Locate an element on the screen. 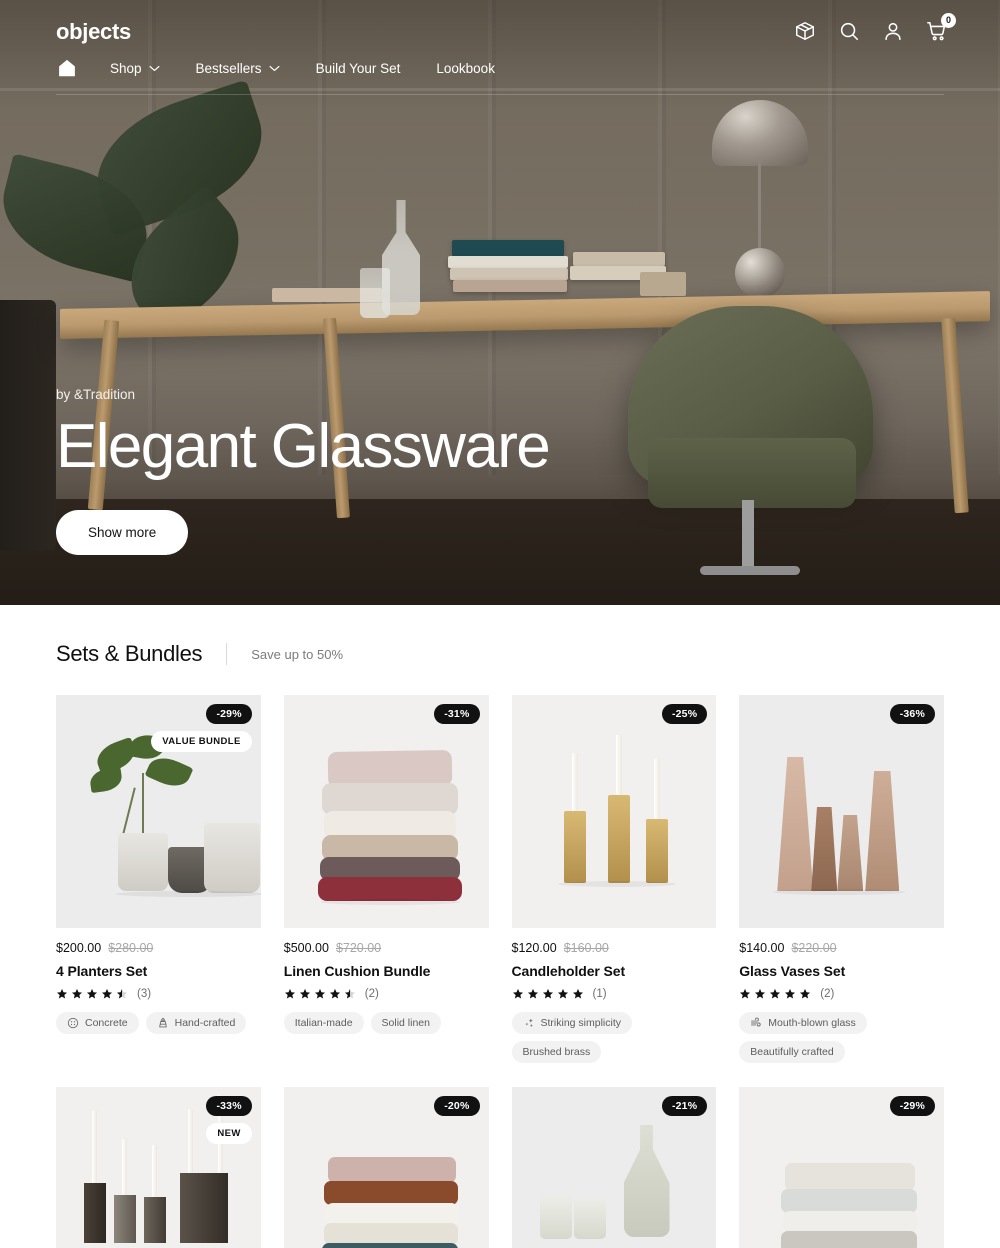 The height and width of the screenshot is (1248, 1000). product-image: -36% is located at coordinates (841, 811).